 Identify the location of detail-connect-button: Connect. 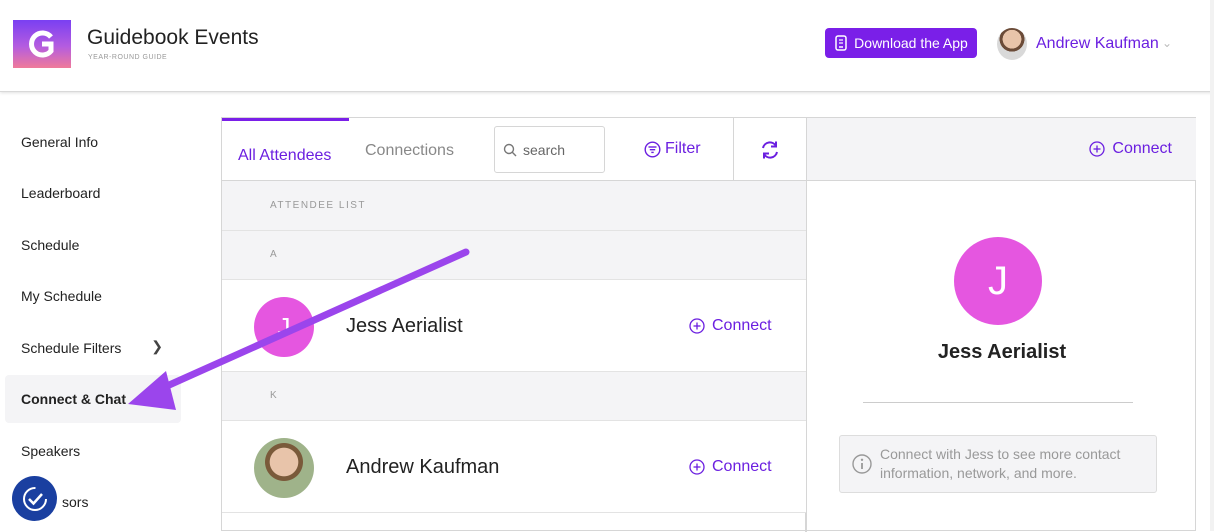
(1130, 149).